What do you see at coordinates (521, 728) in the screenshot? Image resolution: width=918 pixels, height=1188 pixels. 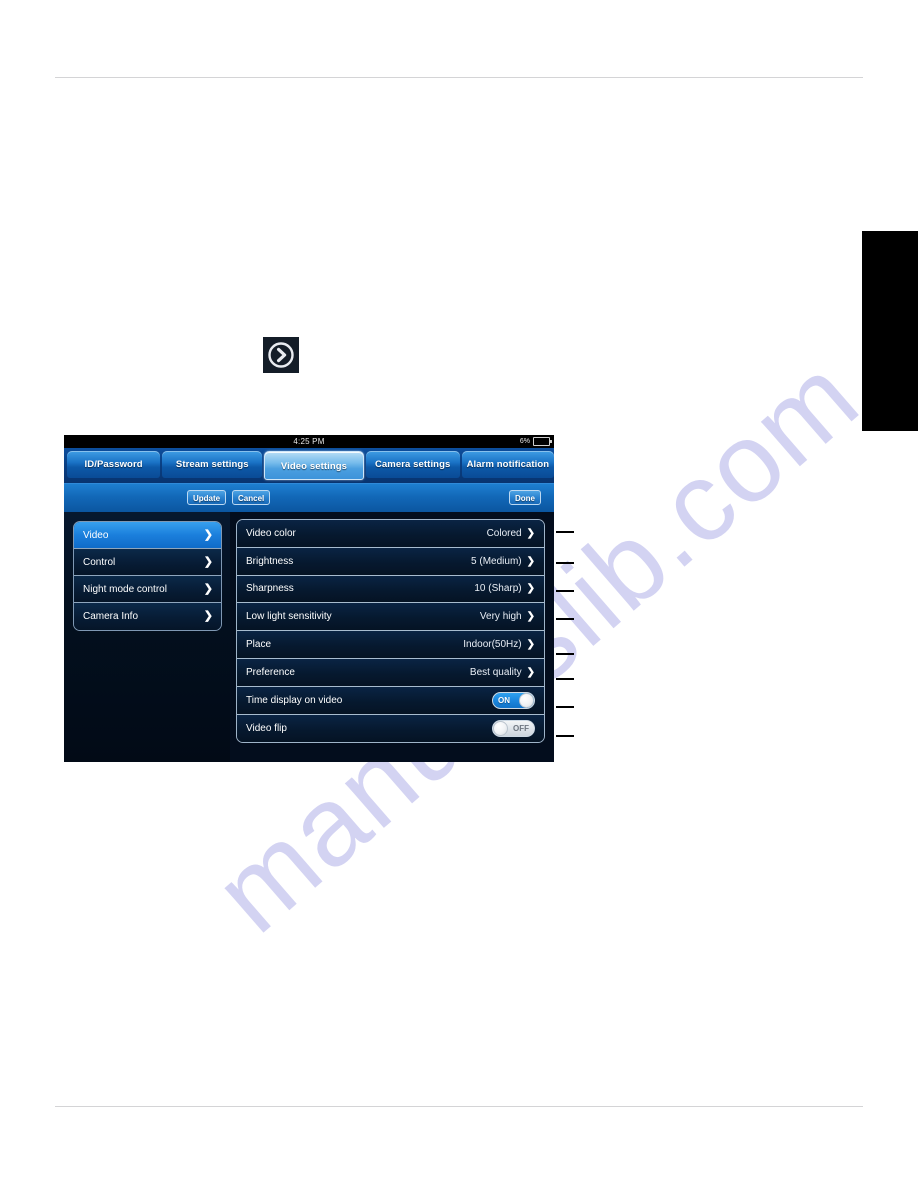 I see `toggle-state-label: OFF` at bounding box center [521, 728].